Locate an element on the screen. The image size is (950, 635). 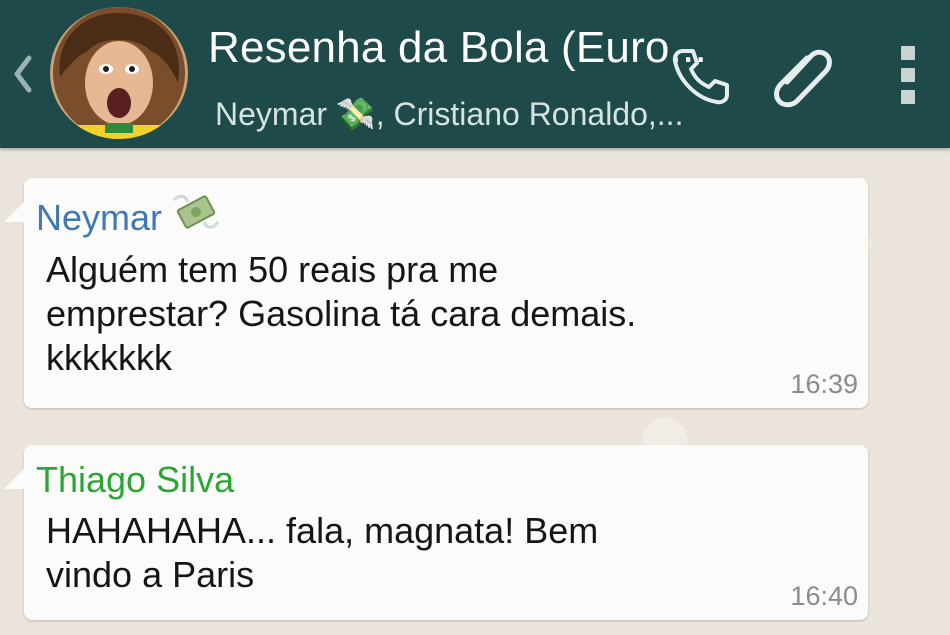
back-button is located at coordinates (23, 74).